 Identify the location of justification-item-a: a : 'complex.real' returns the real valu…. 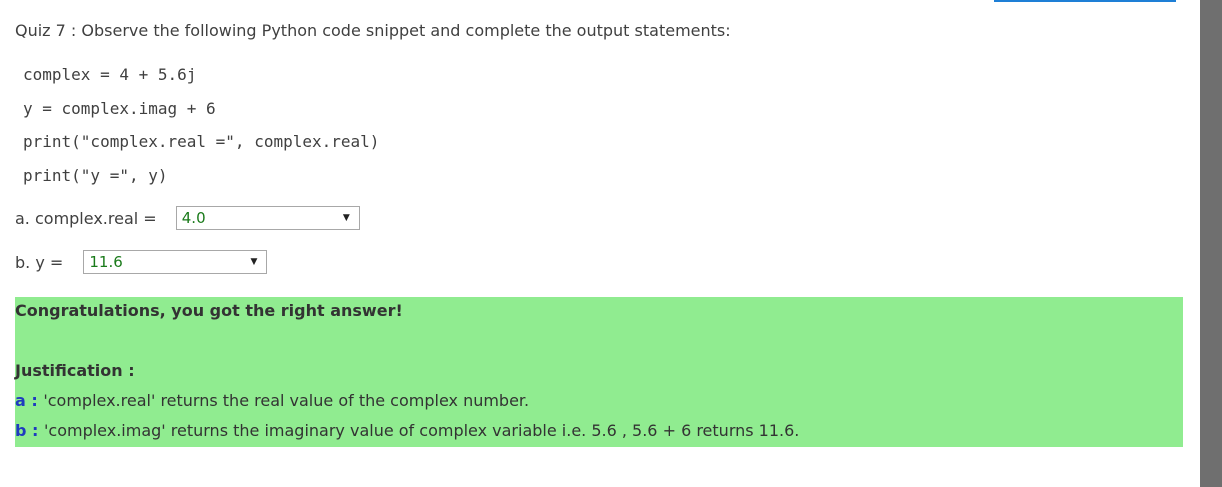
(272, 400).